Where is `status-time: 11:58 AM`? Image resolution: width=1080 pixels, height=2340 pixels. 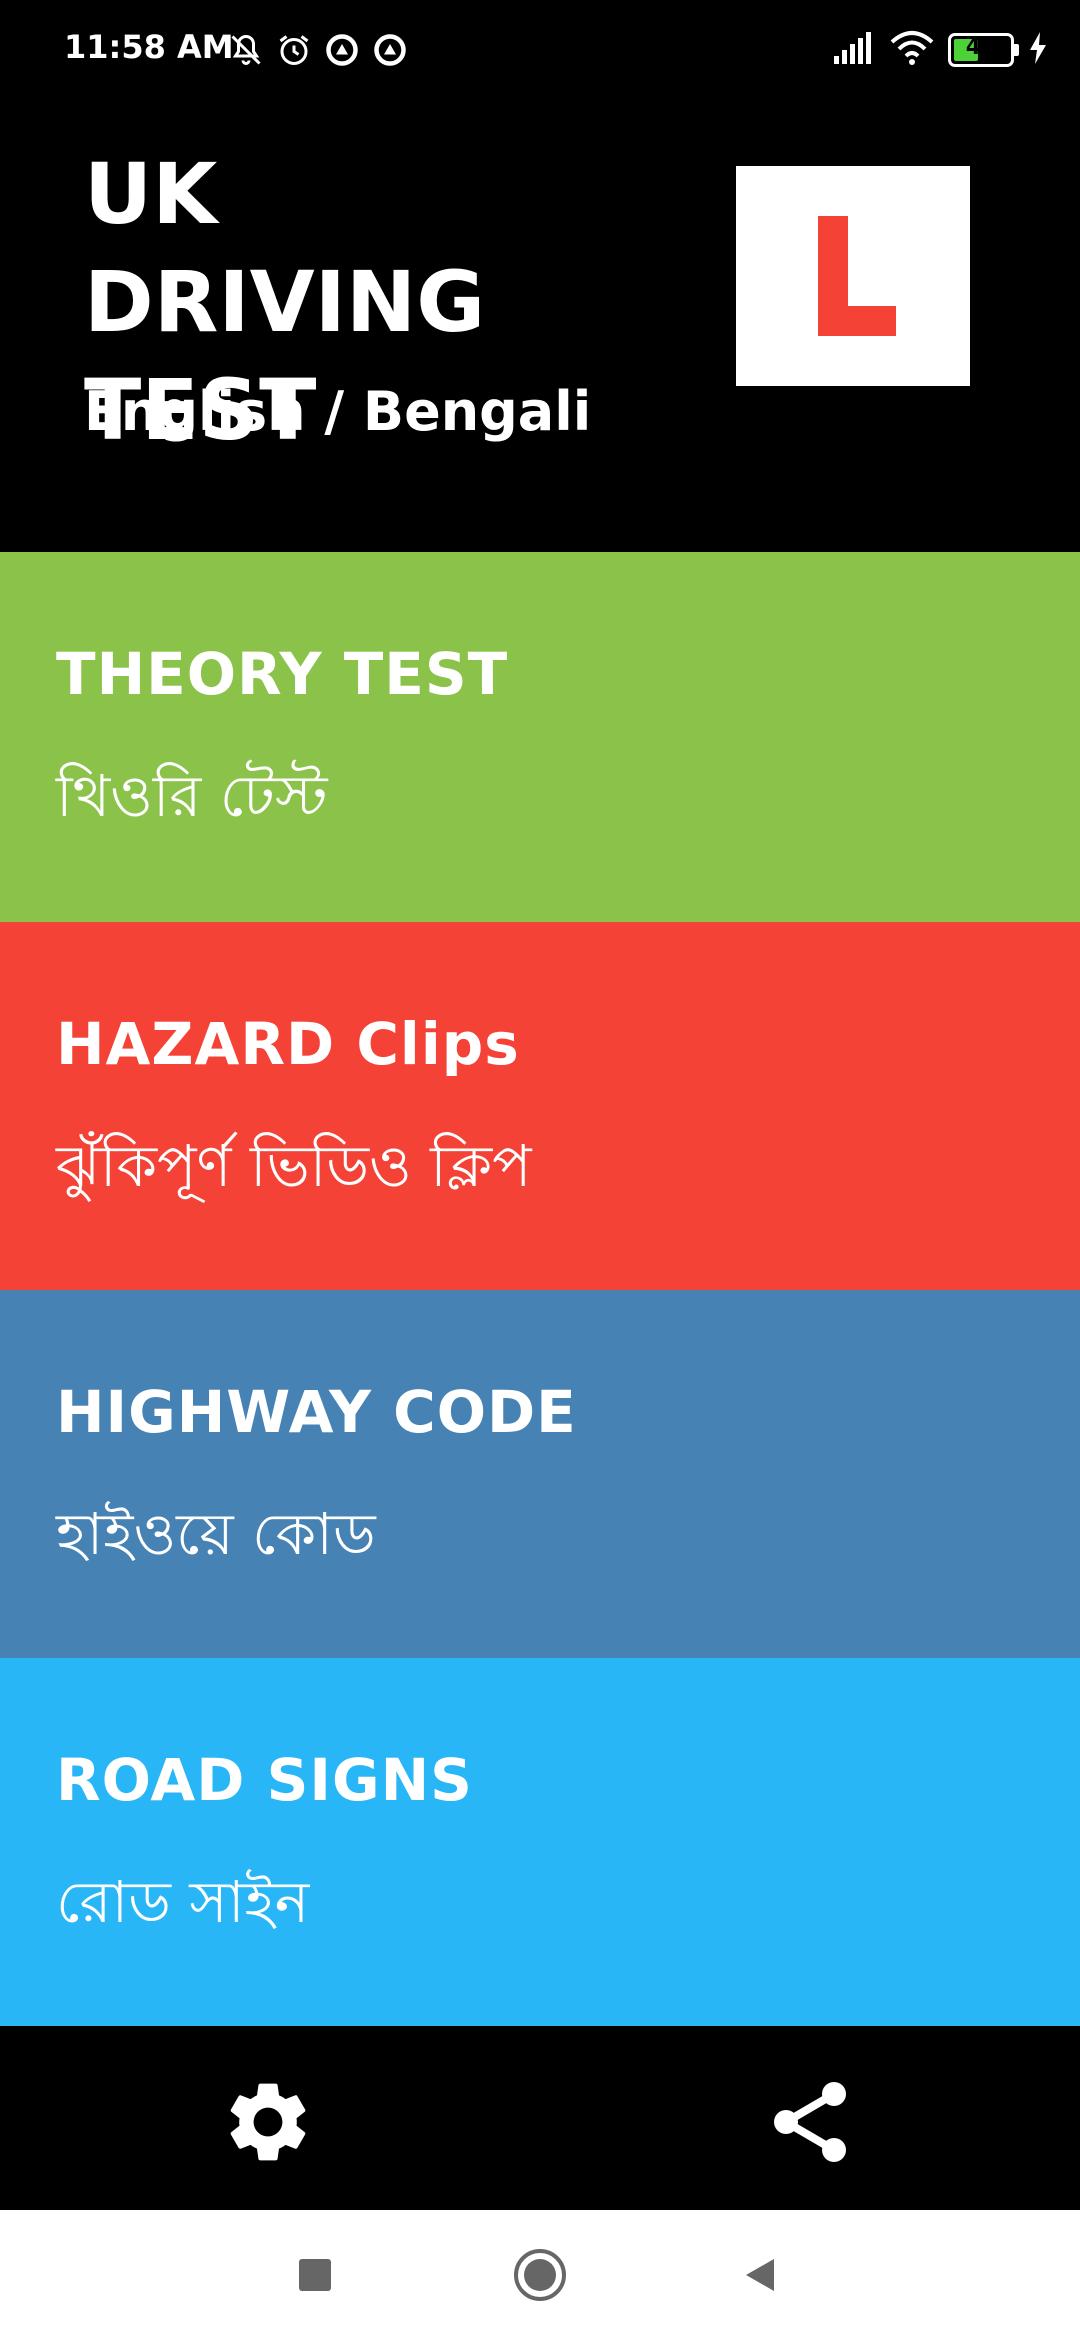
status-time: 11:58 AM is located at coordinates (149, 47).